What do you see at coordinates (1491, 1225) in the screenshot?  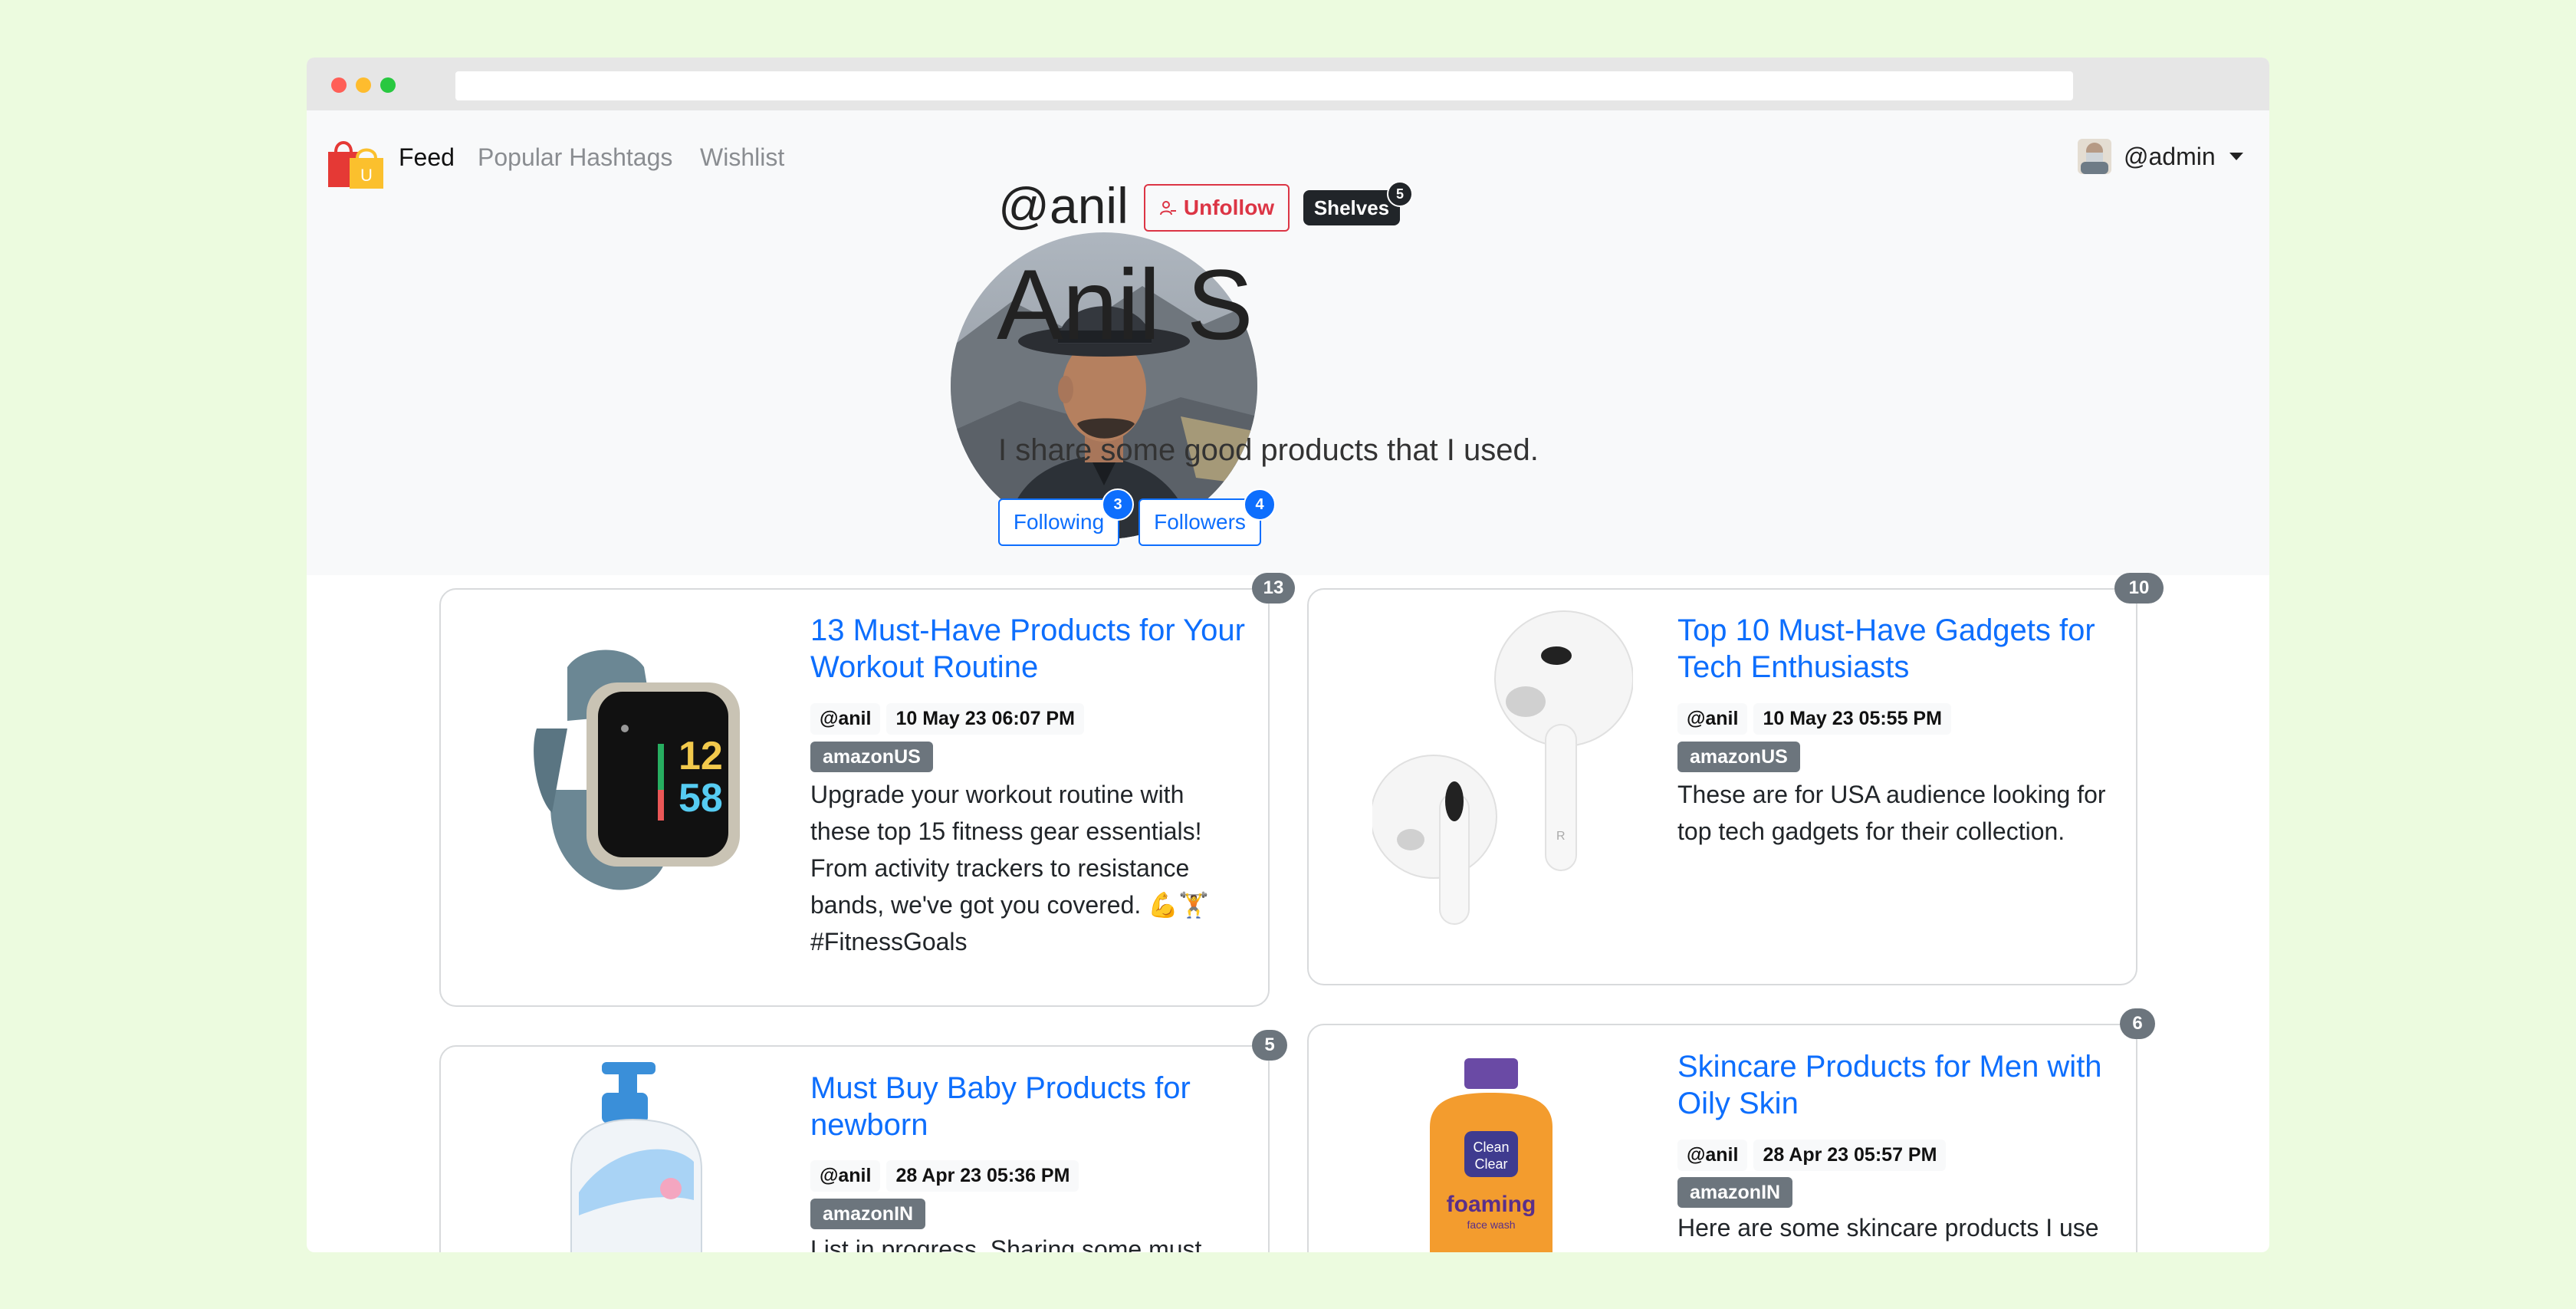 I see `svg-text: face wash` at bounding box center [1491, 1225].